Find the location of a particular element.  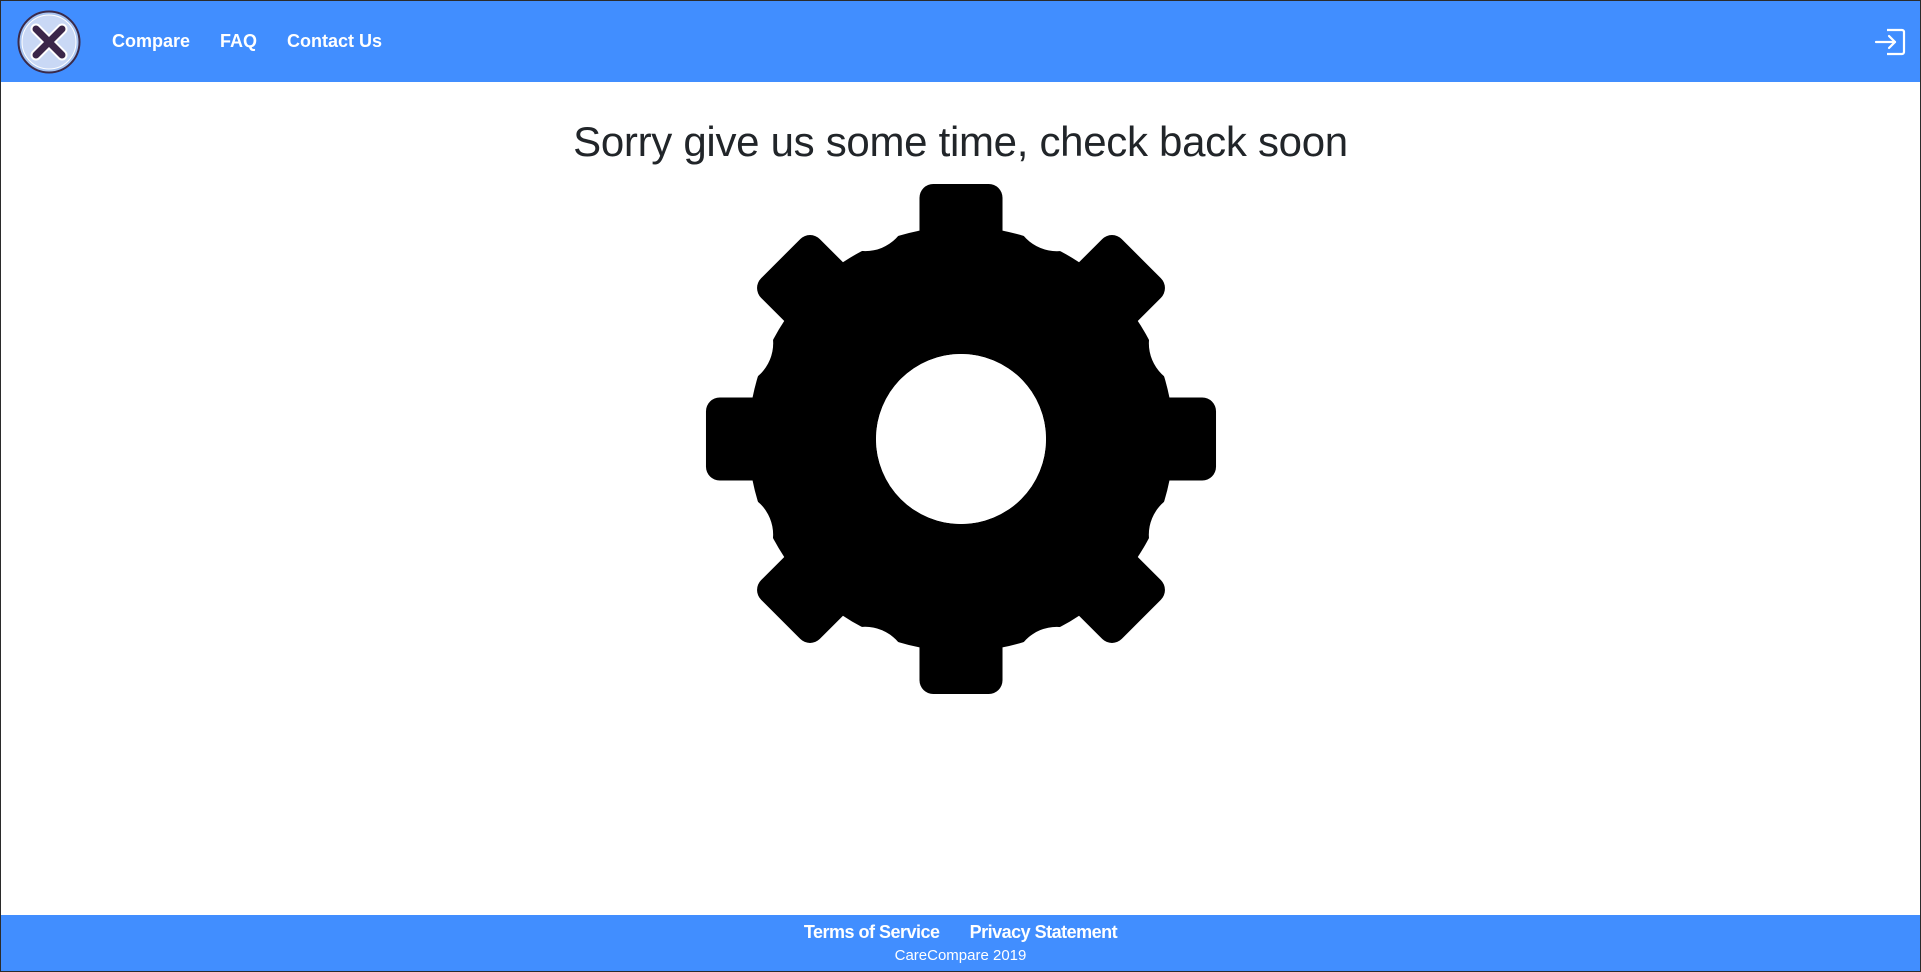

close-x-logo-icon is located at coordinates (49, 42).